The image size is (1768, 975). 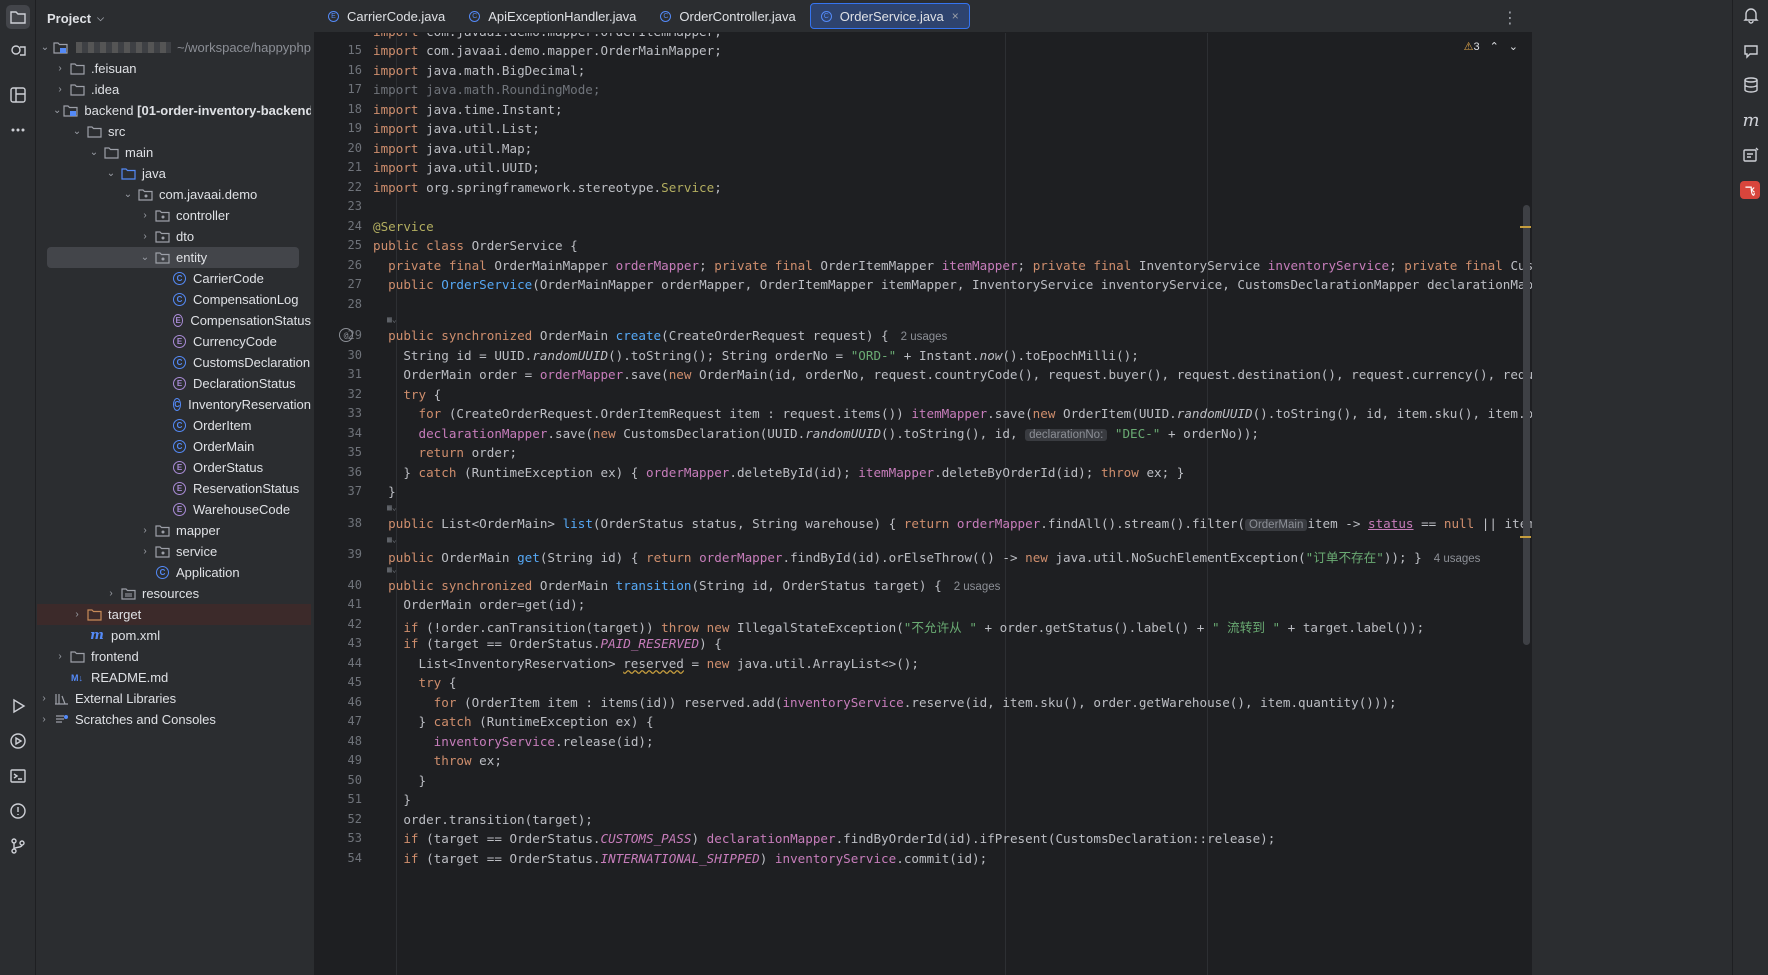 I want to click on enum-icon: E, so click(x=333, y=16).